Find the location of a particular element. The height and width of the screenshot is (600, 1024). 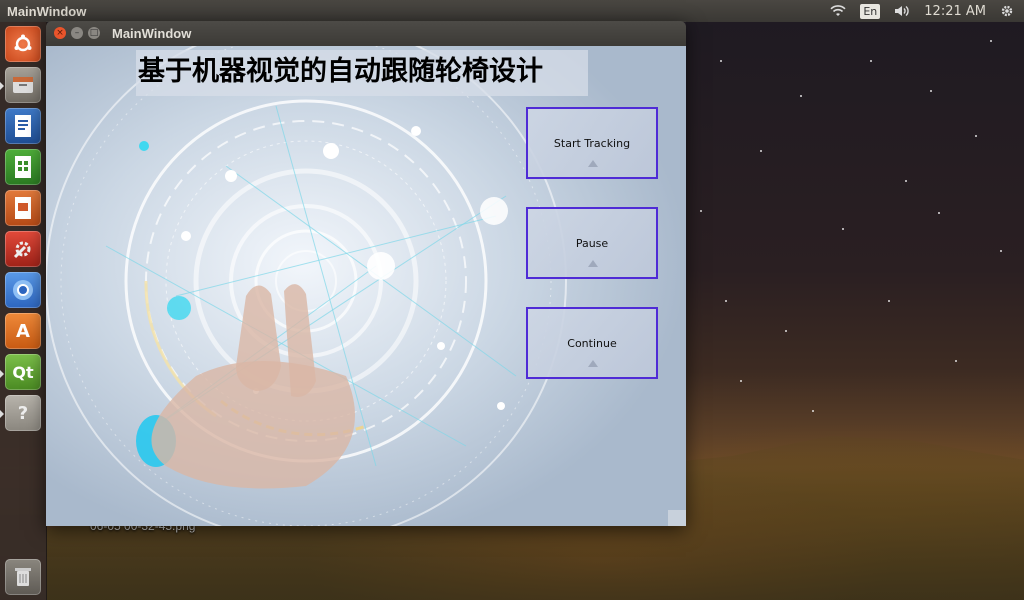

libreoffice-writer-icon is located at coordinates (23, 126).